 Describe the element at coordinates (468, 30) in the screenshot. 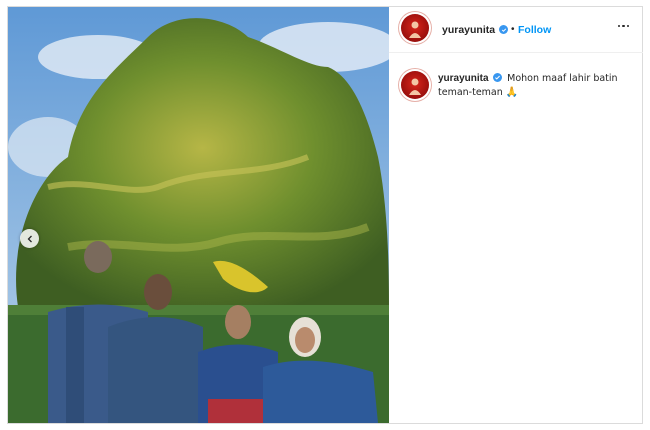

I see `header-username: yurayunita` at that location.